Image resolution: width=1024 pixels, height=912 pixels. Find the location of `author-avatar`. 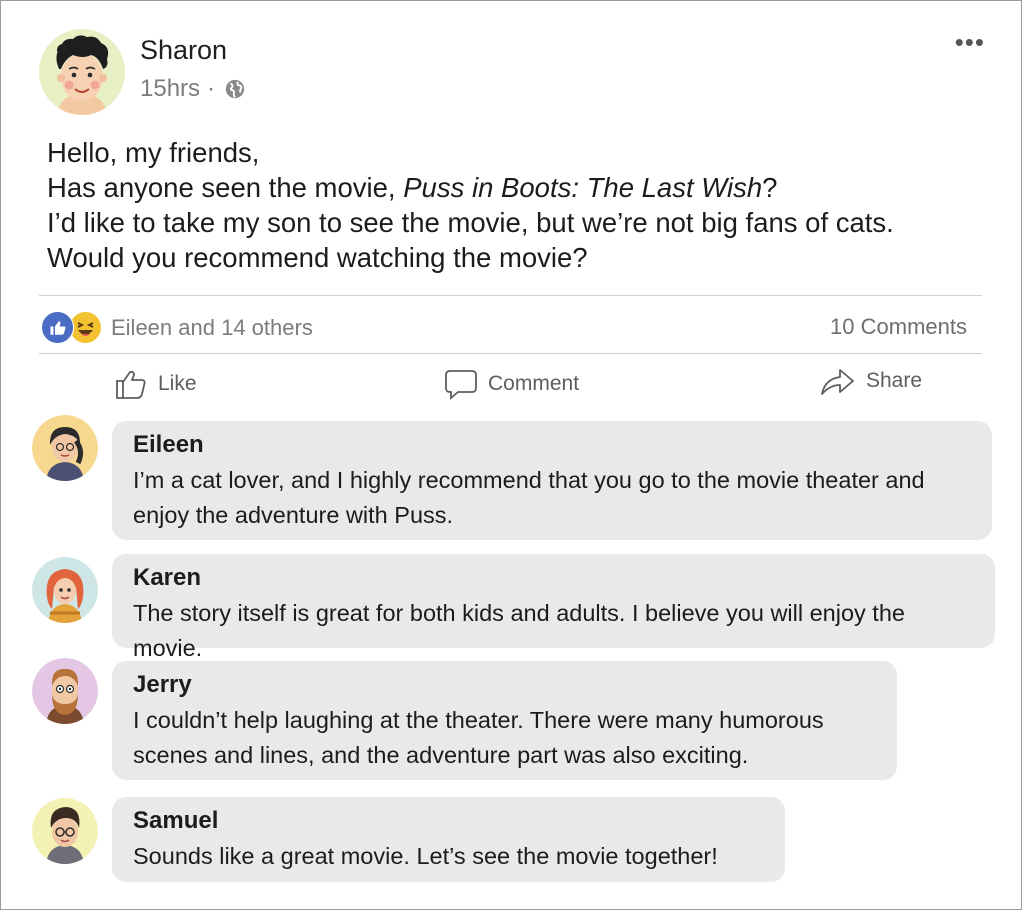

author-avatar is located at coordinates (82, 72).